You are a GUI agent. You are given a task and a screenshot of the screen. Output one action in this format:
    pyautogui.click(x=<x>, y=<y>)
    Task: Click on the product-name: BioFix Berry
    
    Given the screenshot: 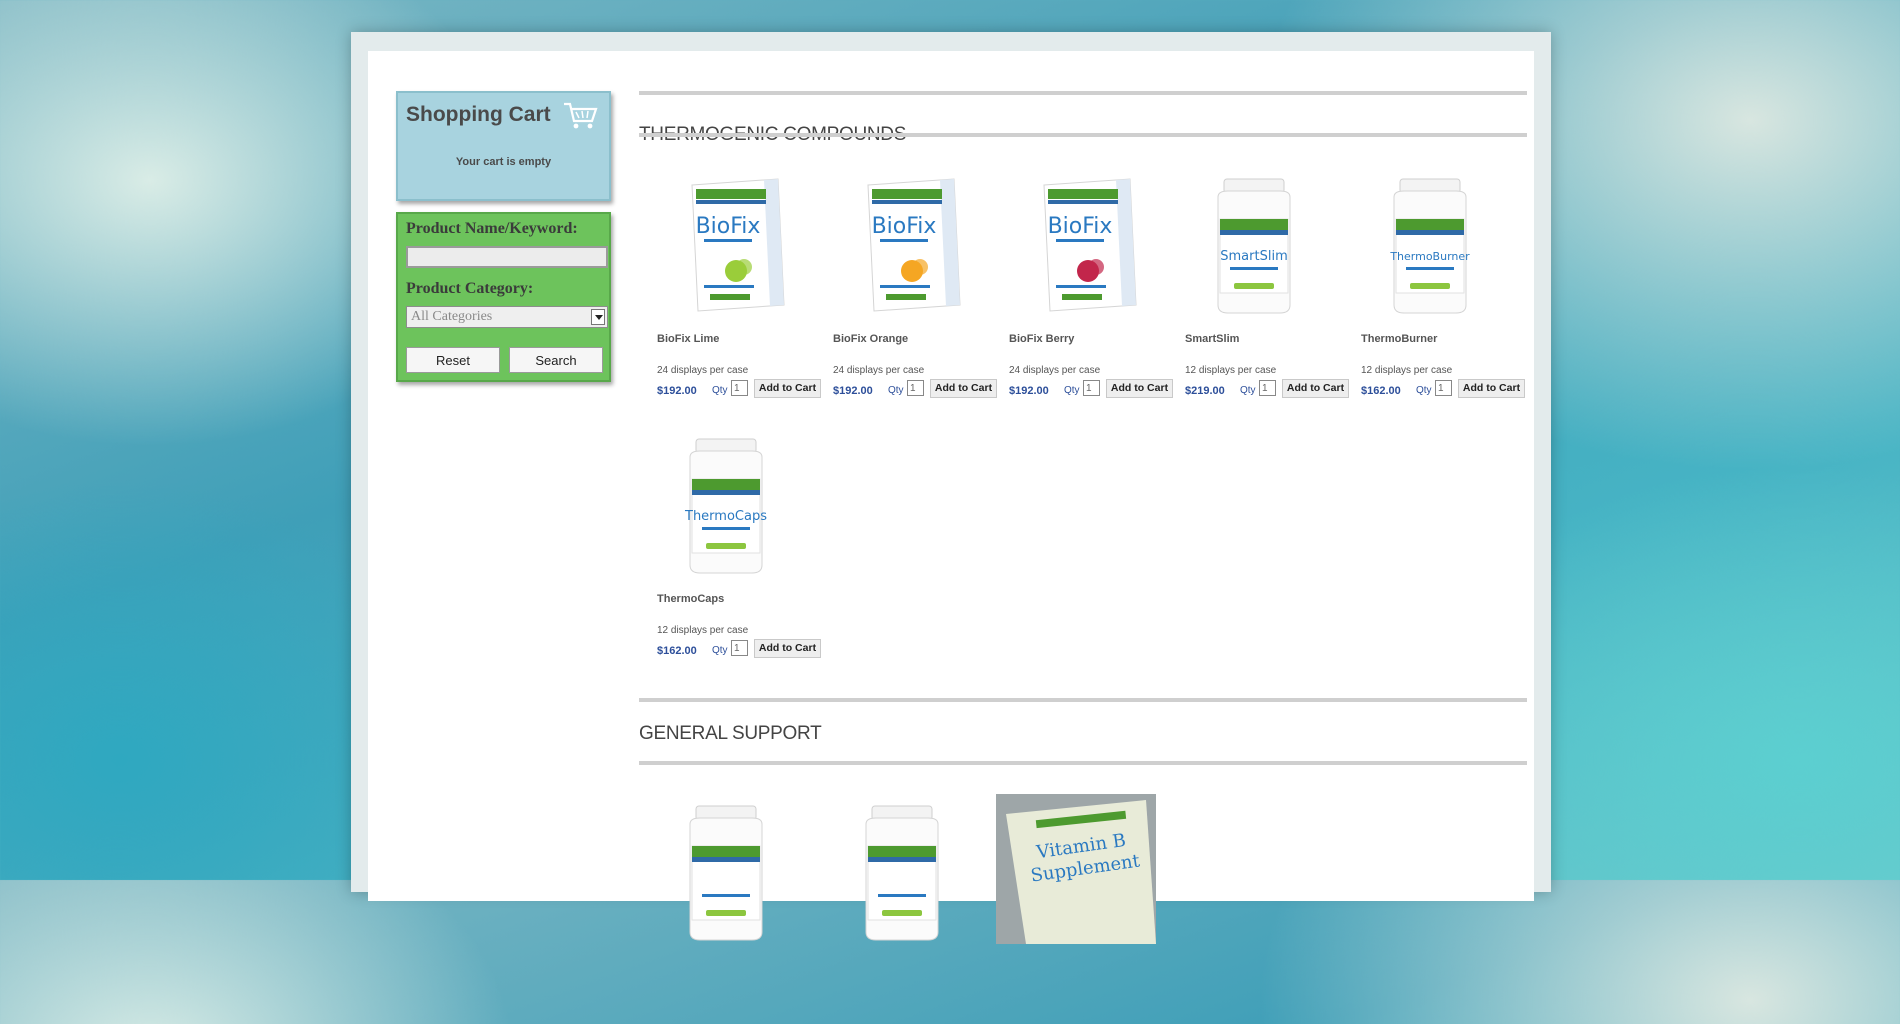 What is the action you would take?
    pyautogui.click(x=1041, y=339)
    